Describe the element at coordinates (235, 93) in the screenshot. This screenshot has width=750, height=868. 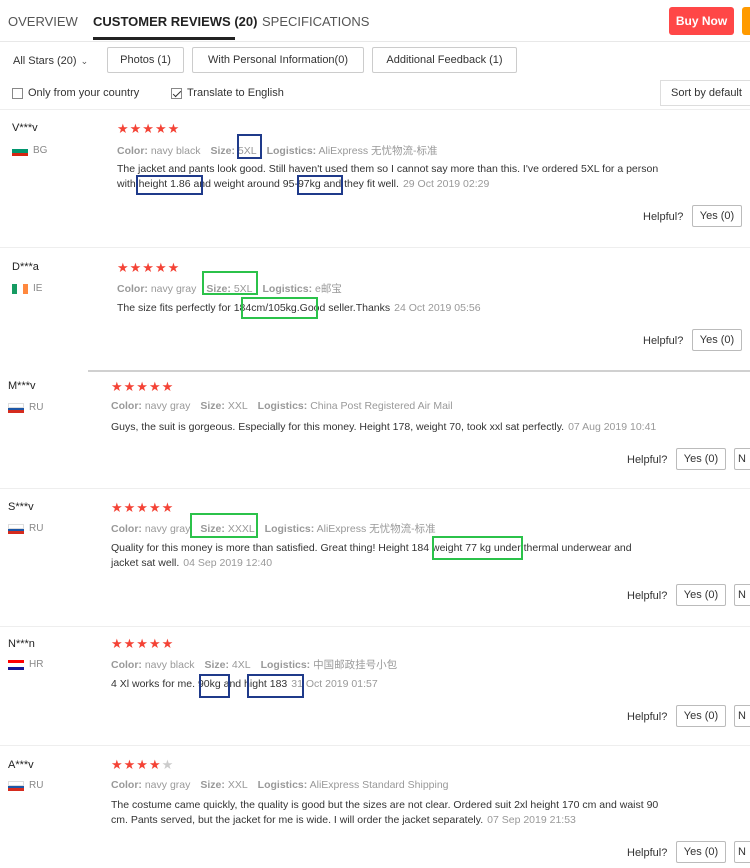
I see `translate-label: Translate to English` at that location.